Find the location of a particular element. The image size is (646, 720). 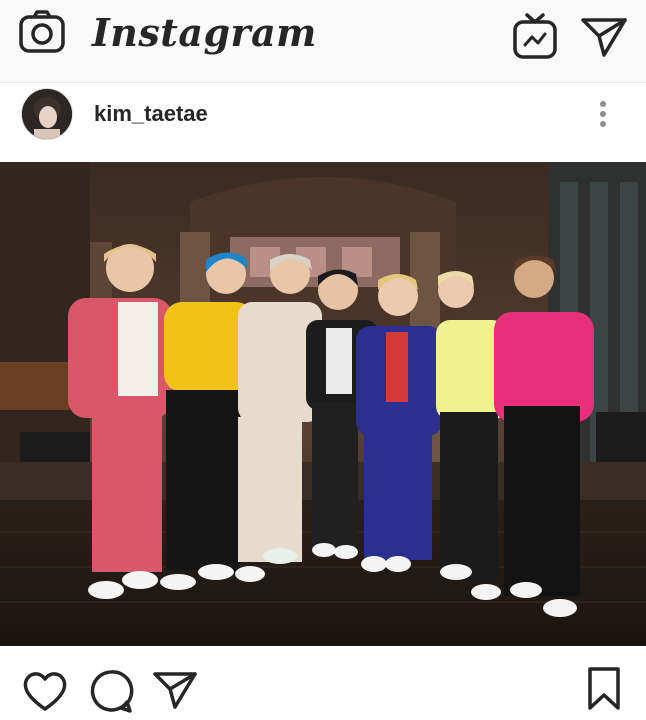

direct-send-icon is located at coordinates (604, 37).